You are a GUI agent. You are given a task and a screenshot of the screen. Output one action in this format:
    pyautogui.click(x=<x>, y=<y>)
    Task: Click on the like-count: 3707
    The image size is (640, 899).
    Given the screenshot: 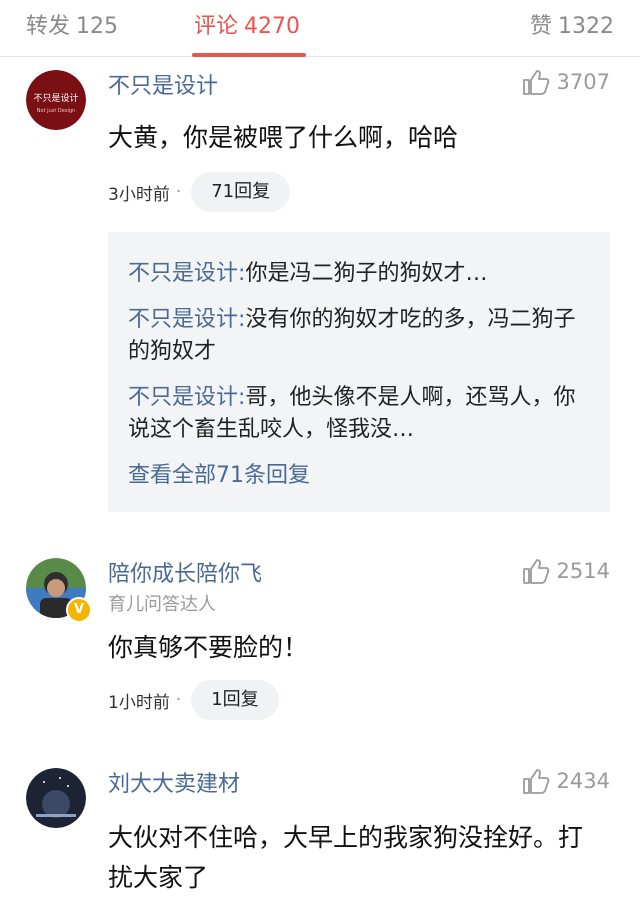 What is the action you would take?
    pyautogui.click(x=583, y=82)
    